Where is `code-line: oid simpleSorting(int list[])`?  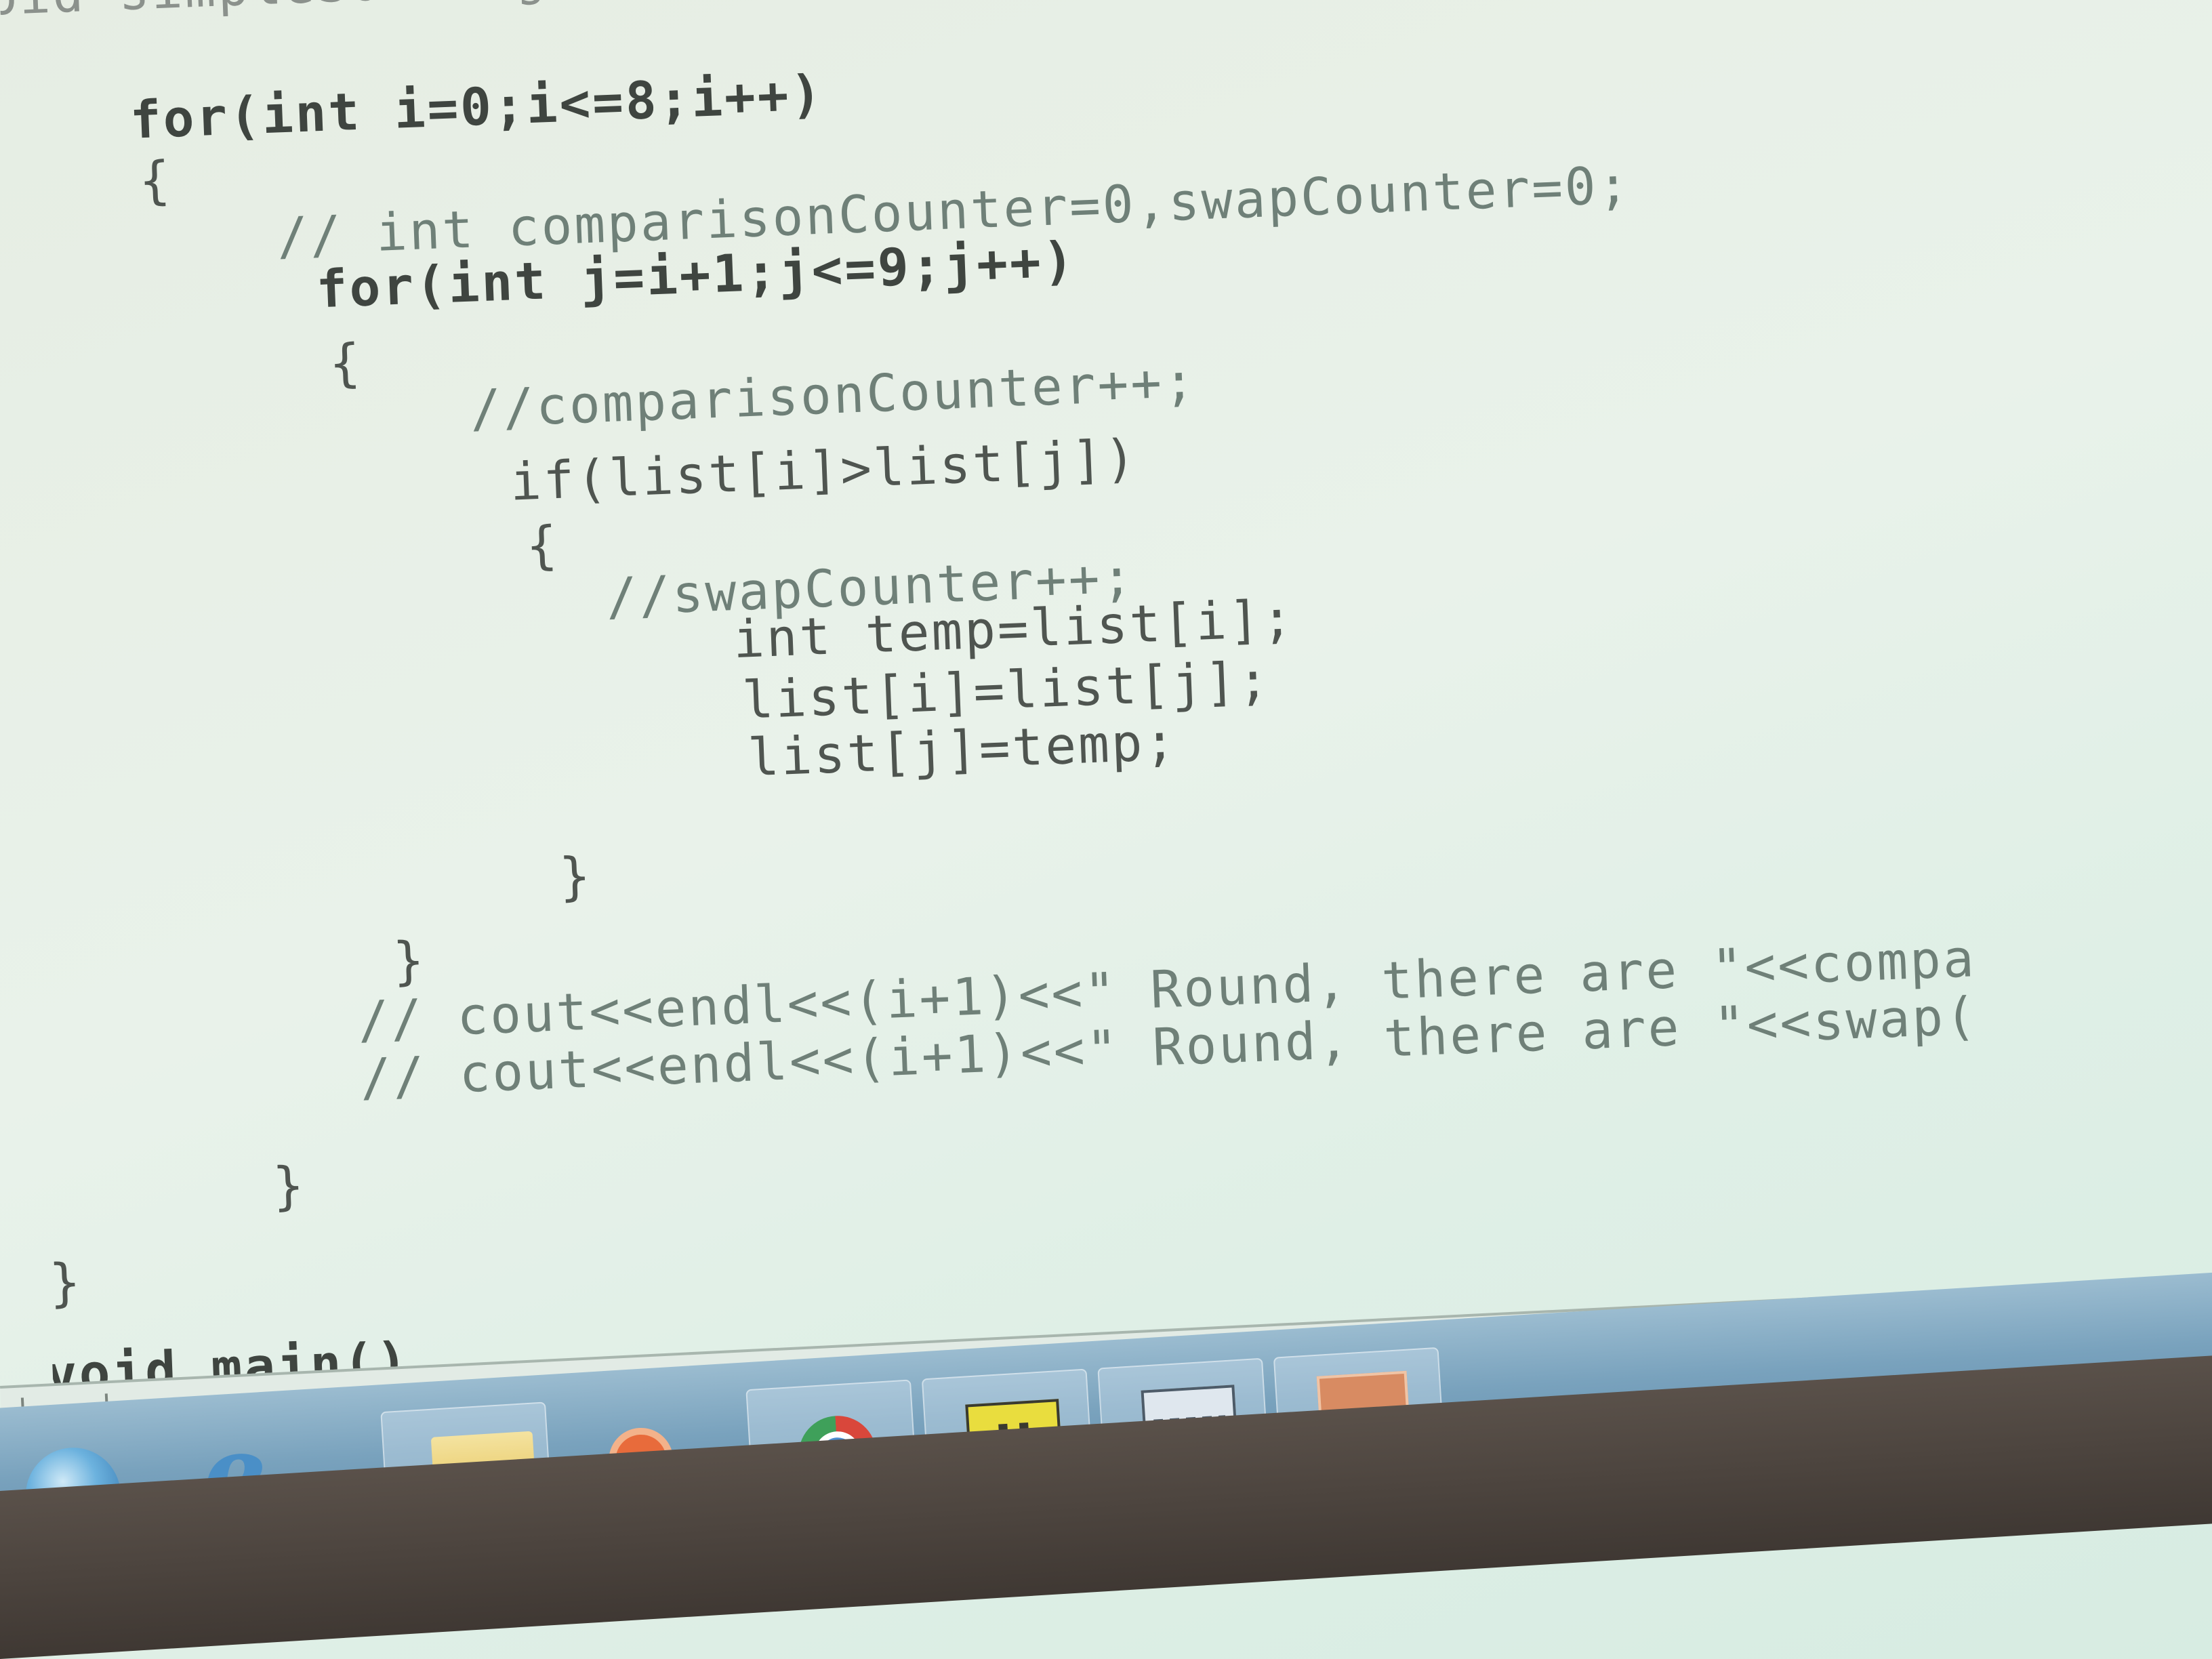
code-line: oid simpleSorting(int list[]) is located at coordinates (472, 14).